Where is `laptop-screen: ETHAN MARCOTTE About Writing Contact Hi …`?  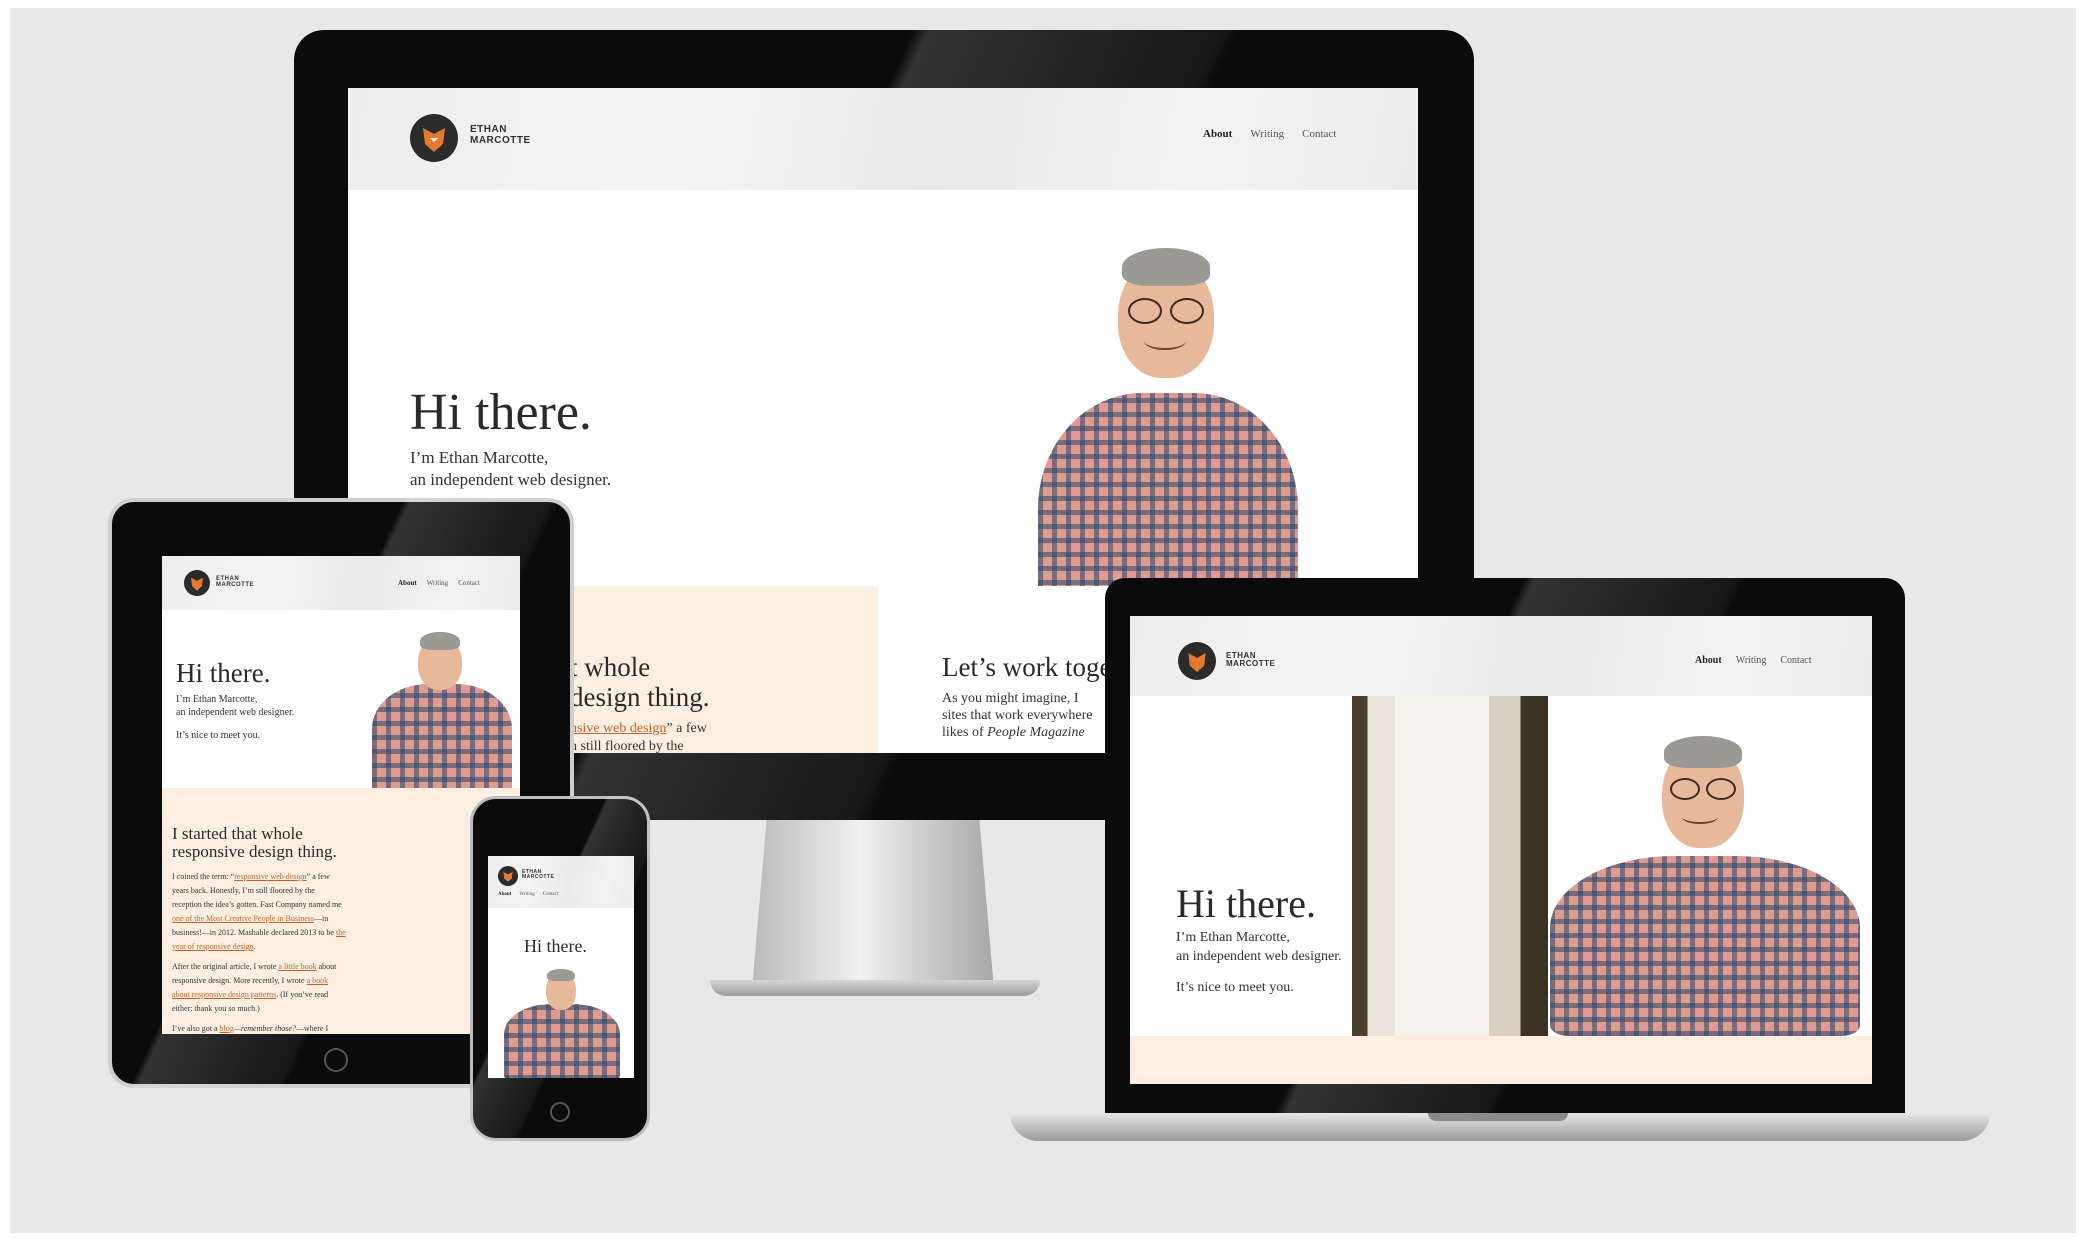 laptop-screen: ETHAN MARCOTTE About Writing Contact Hi … is located at coordinates (1501, 850).